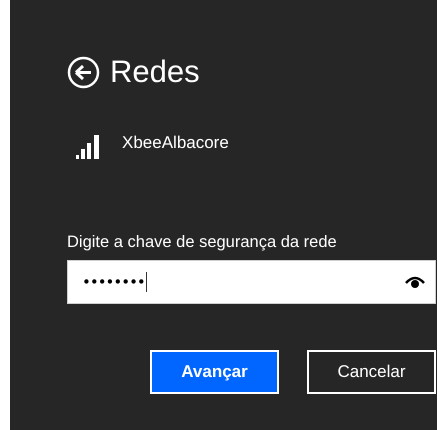  Describe the element at coordinates (202, 242) in the screenshot. I see `field-label: Digite a chave de segurança da rede` at that location.